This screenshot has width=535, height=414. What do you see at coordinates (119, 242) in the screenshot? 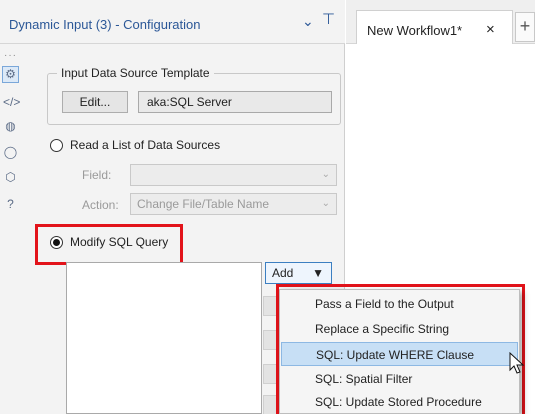
I see `modify-sql-label: Modify SQL Query` at bounding box center [119, 242].